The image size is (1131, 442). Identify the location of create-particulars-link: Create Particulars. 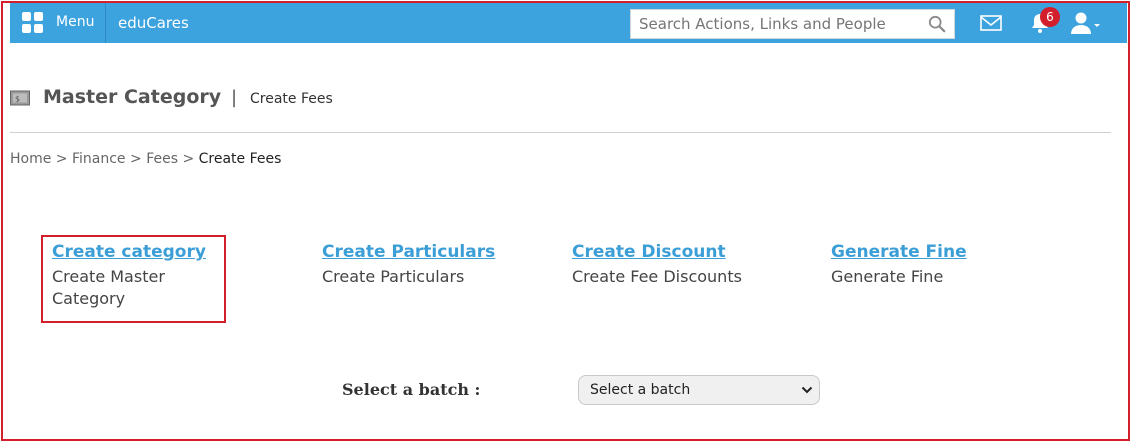
(408, 252).